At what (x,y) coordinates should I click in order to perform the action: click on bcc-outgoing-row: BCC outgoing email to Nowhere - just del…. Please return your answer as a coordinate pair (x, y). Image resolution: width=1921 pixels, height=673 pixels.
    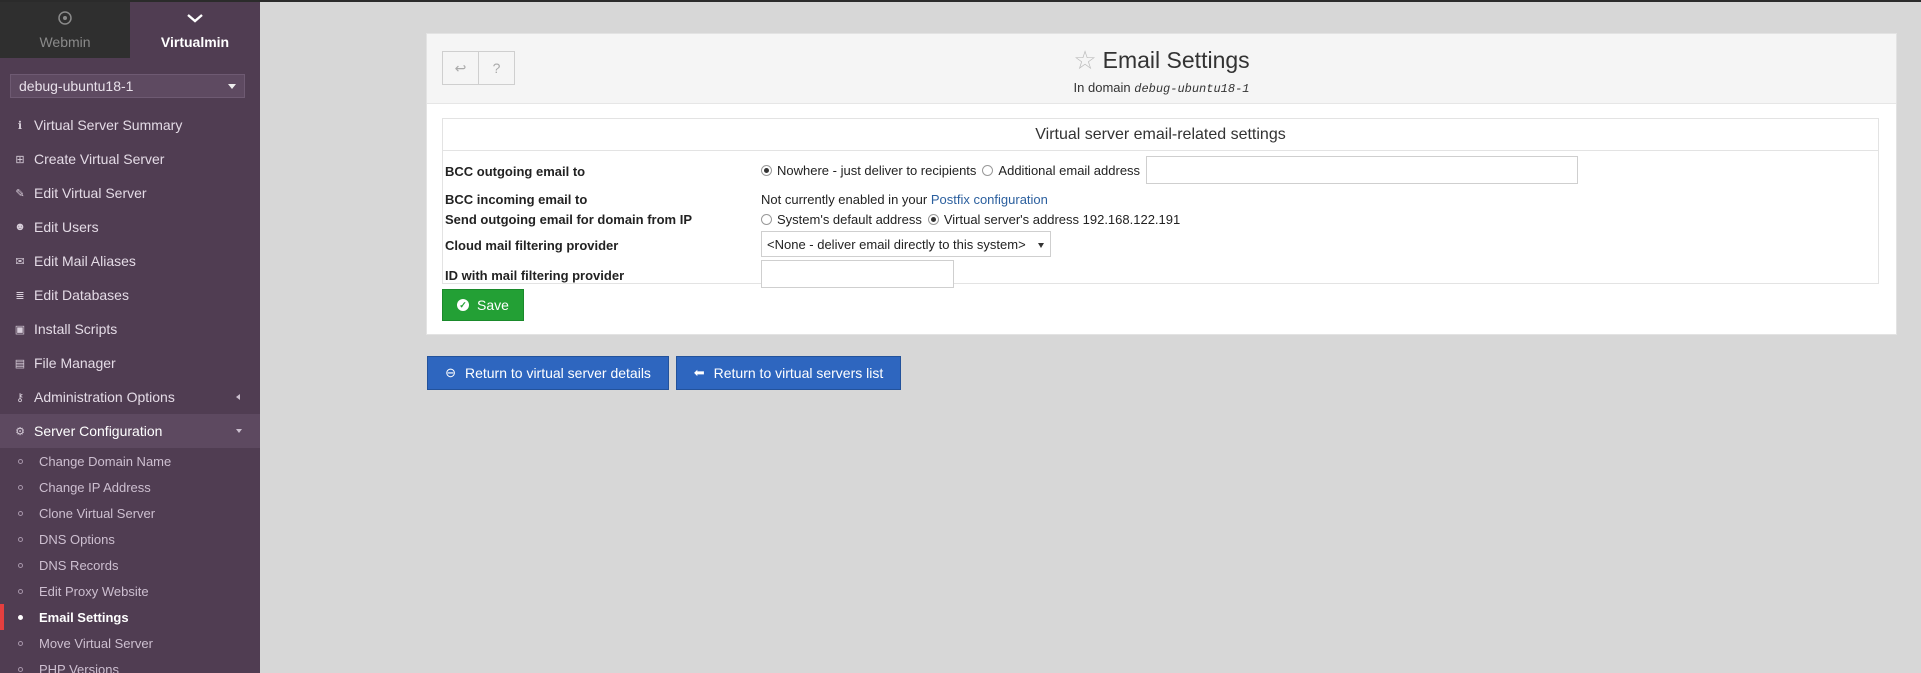
    Looking at the image, I should click on (1160, 170).